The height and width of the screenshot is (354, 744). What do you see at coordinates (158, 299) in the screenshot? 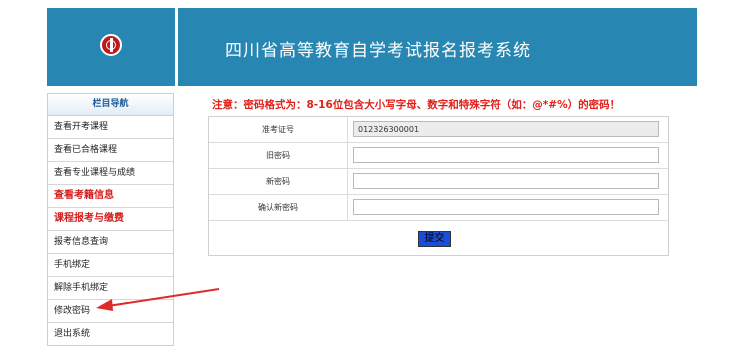
I see `annotation-arrow-icon` at bounding box center [158, 299].